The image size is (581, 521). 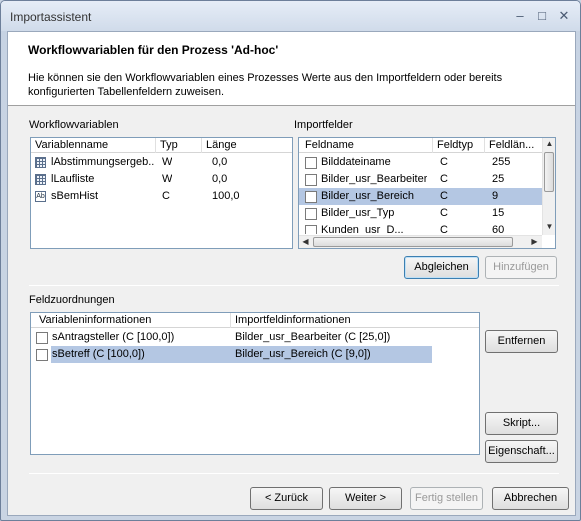 What do you see at coordinates (72, 300) in the screenshot?
I see `feldzuordnungen-label: Feldzuordnungen` at bounding box center [72, 300].